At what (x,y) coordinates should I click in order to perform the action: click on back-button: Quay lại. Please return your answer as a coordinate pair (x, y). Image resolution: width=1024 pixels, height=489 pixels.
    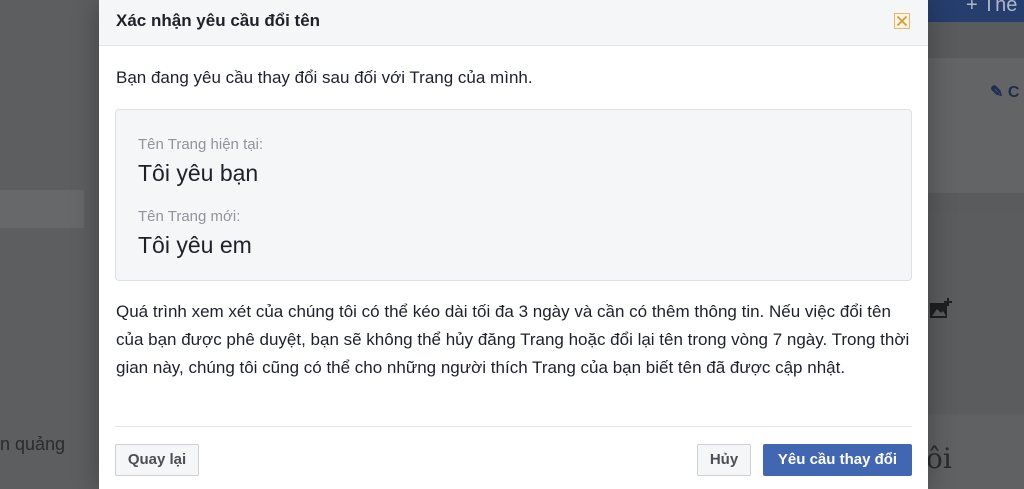
    Looking at the image, I should click on (157, 460).